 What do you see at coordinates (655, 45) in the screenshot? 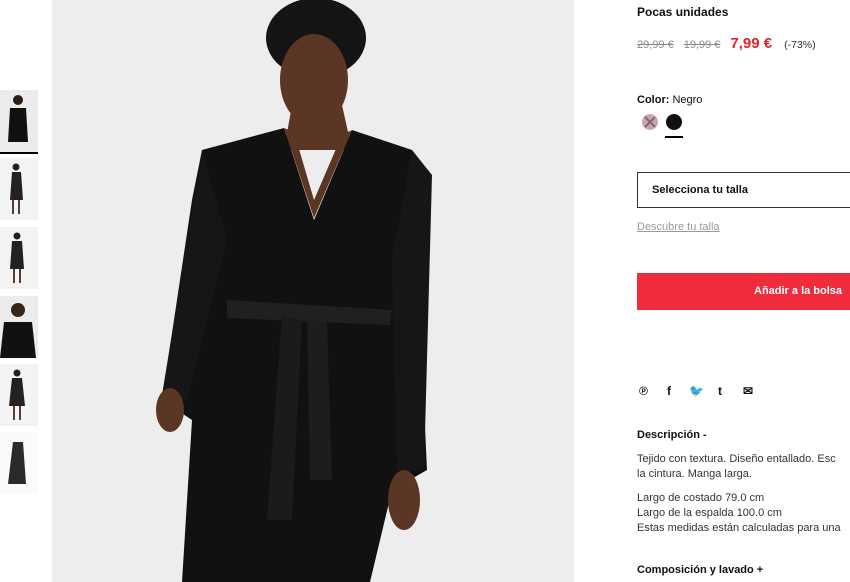
I see `original-price: 29,99 €` at bounding box center [655, 45].